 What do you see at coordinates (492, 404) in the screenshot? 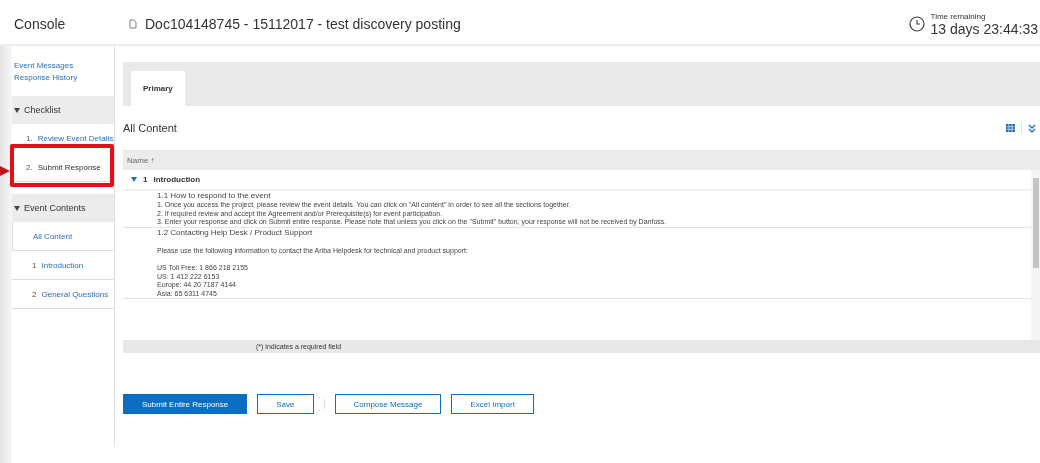
I see `action-button: Excel Import` at bounding box center [492, 404].